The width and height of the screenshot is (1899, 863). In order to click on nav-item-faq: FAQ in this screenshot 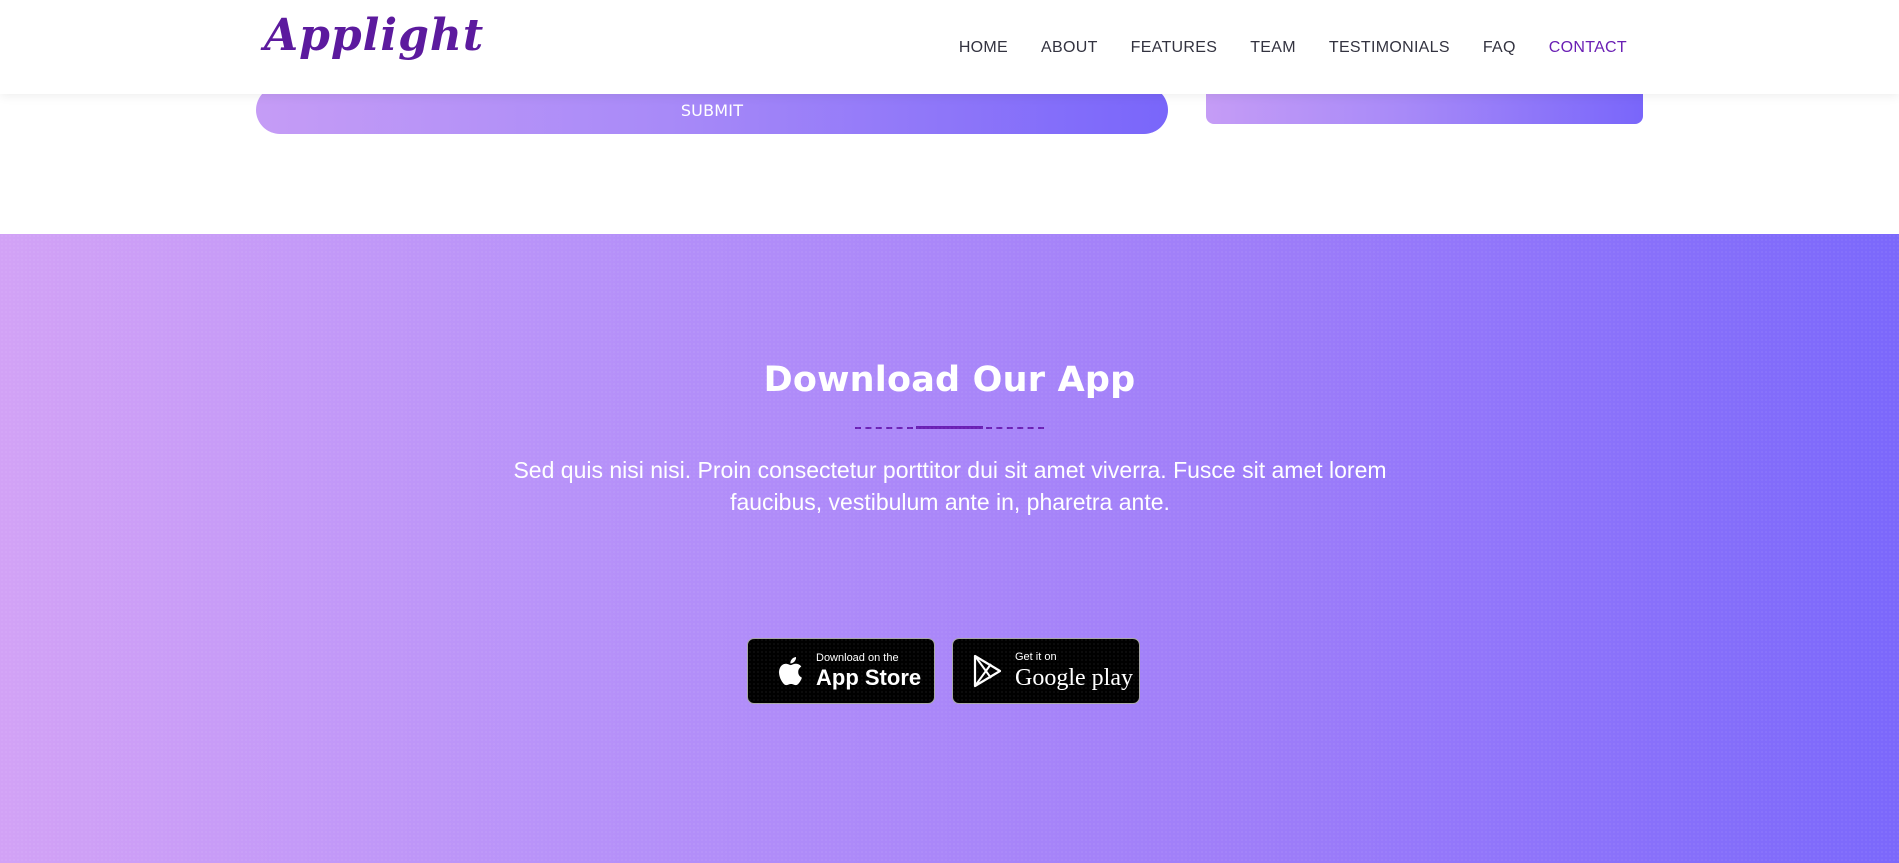, I will do `click(1499, 47)`.